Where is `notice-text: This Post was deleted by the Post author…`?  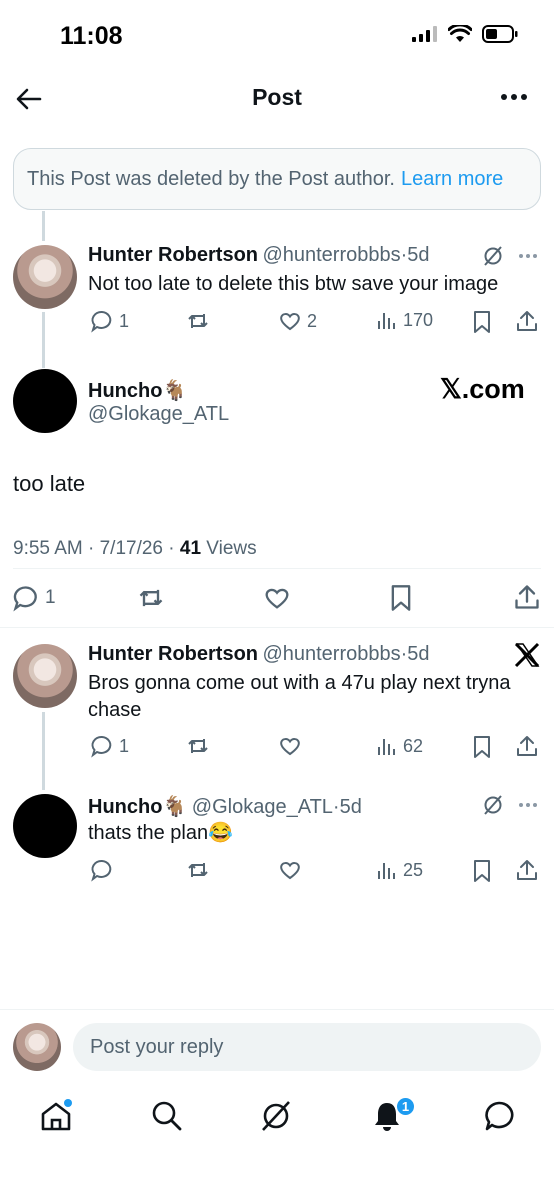 notice-text: This Post was deleted by the Post author… is located at coordinates (211, 178).